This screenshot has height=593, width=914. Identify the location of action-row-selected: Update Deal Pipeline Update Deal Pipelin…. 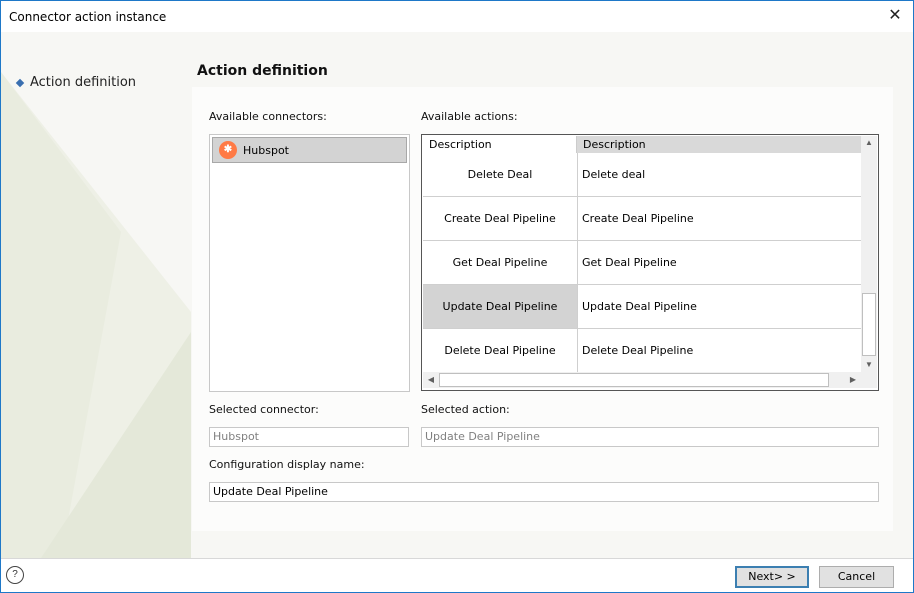
(642, 307).